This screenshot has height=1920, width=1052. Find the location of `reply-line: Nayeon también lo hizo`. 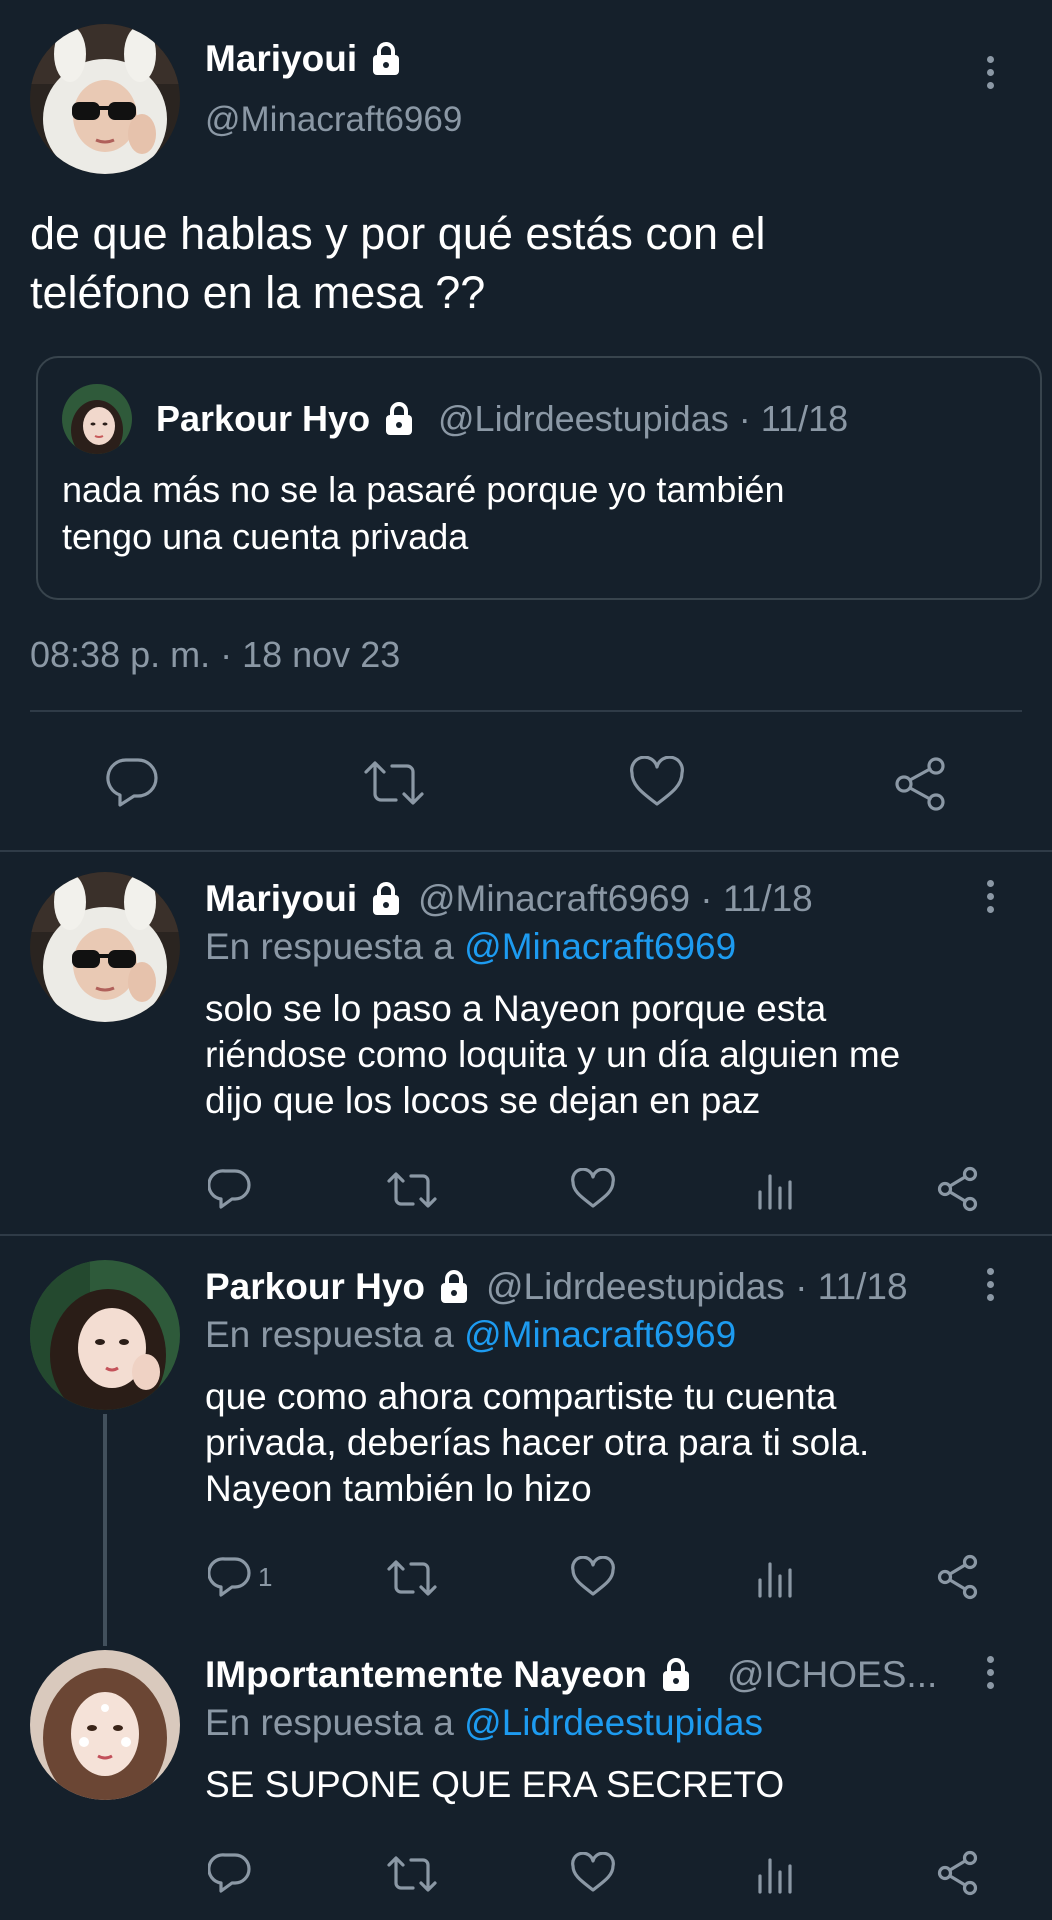

reply-line: Nayeon también lo hizo is located at coordinates (398, 1488).